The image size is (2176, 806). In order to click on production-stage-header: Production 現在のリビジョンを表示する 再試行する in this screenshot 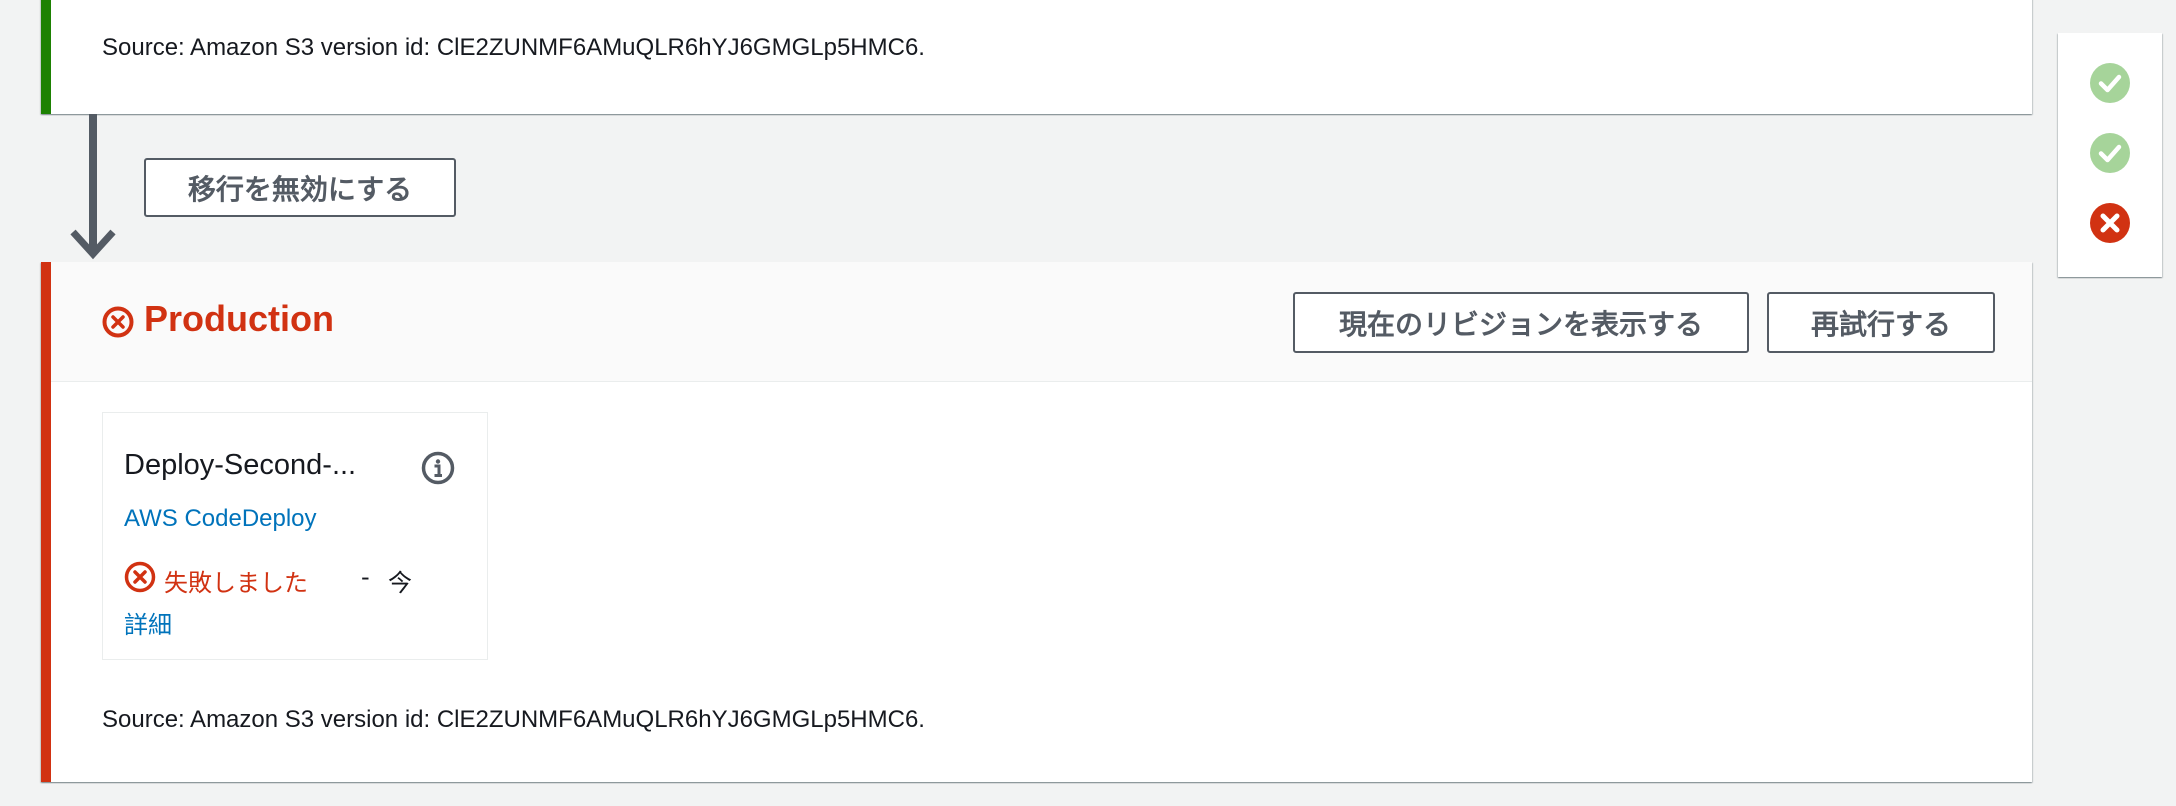, I will do `click(1041, 322)`.